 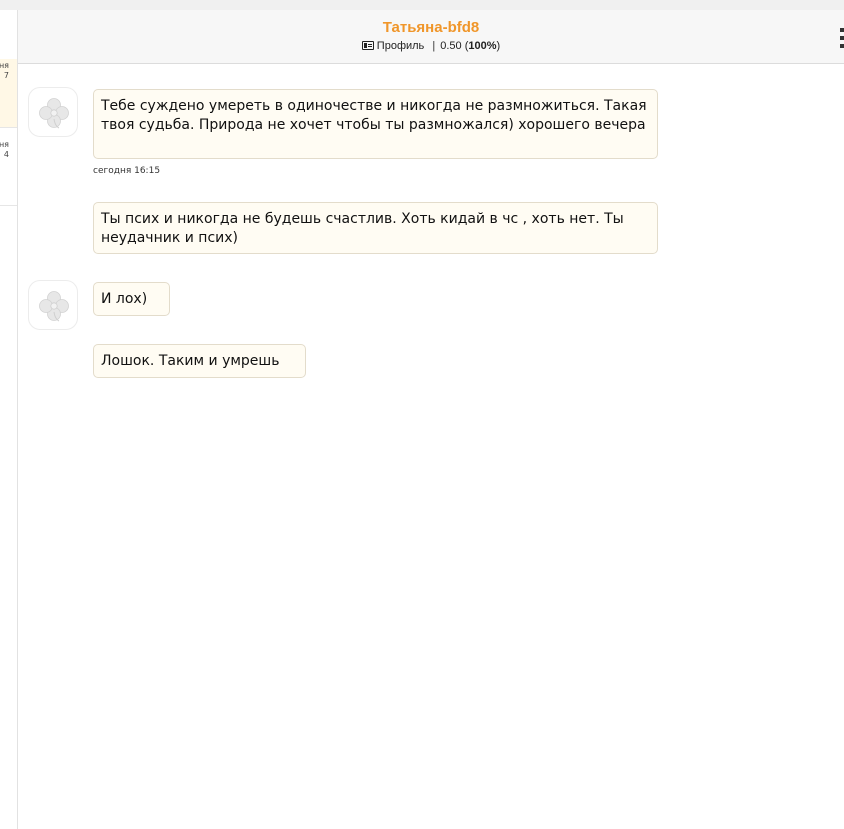 I want to click on contact-meta: Профиль | 0.50 (100%), so click(x=431, y=46).